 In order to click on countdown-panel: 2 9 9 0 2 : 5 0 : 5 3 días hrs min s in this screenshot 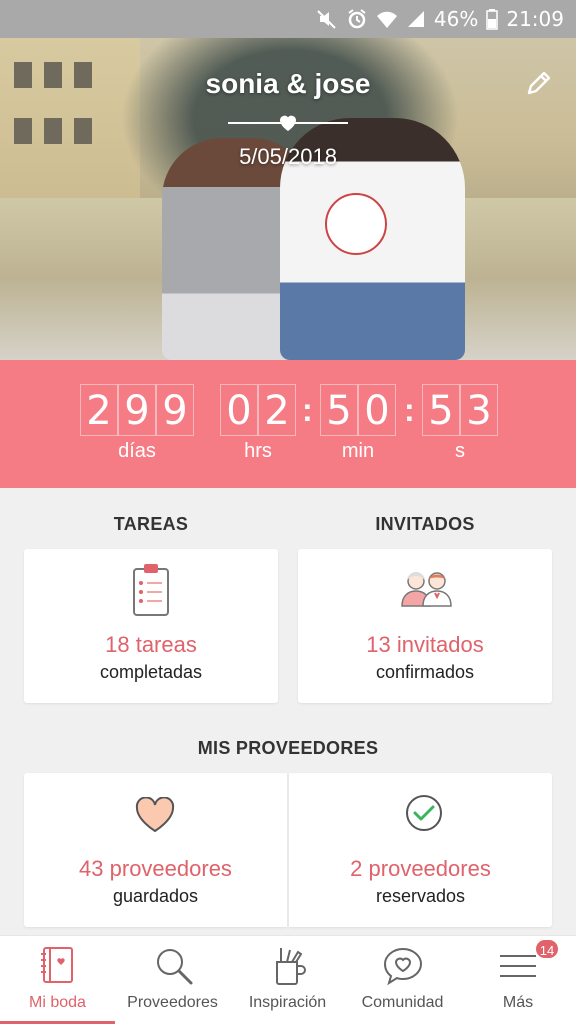, I will do `click(288, 424)`.